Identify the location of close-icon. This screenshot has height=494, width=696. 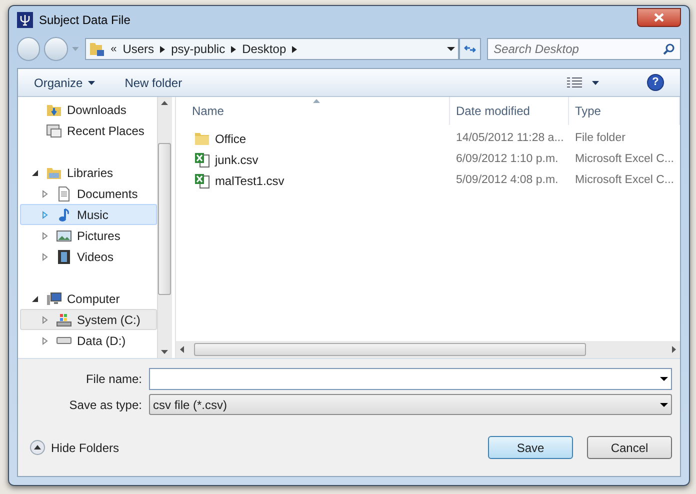
(659, 17).